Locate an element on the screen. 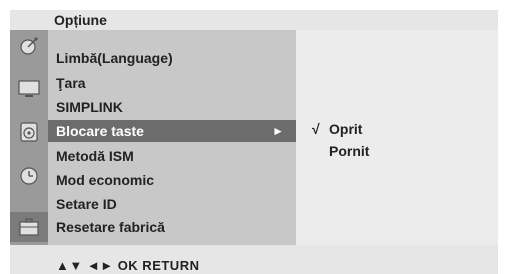 This screenshot has height=274, width=508. satellite-dish-icon is located at coordinates (29, 47).